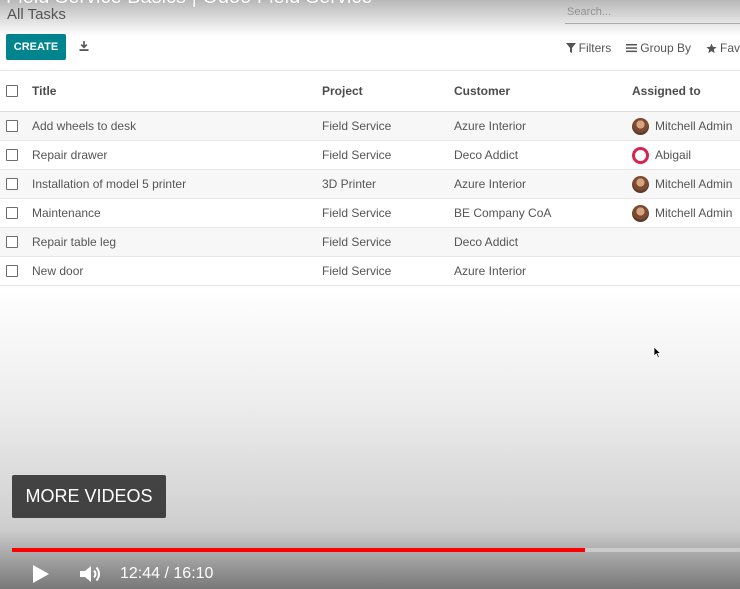 Image resolution: width=740 pixels, height=589 pixels. I want to click on column-header-assigned-to: Assigned to, so click(666, 91).